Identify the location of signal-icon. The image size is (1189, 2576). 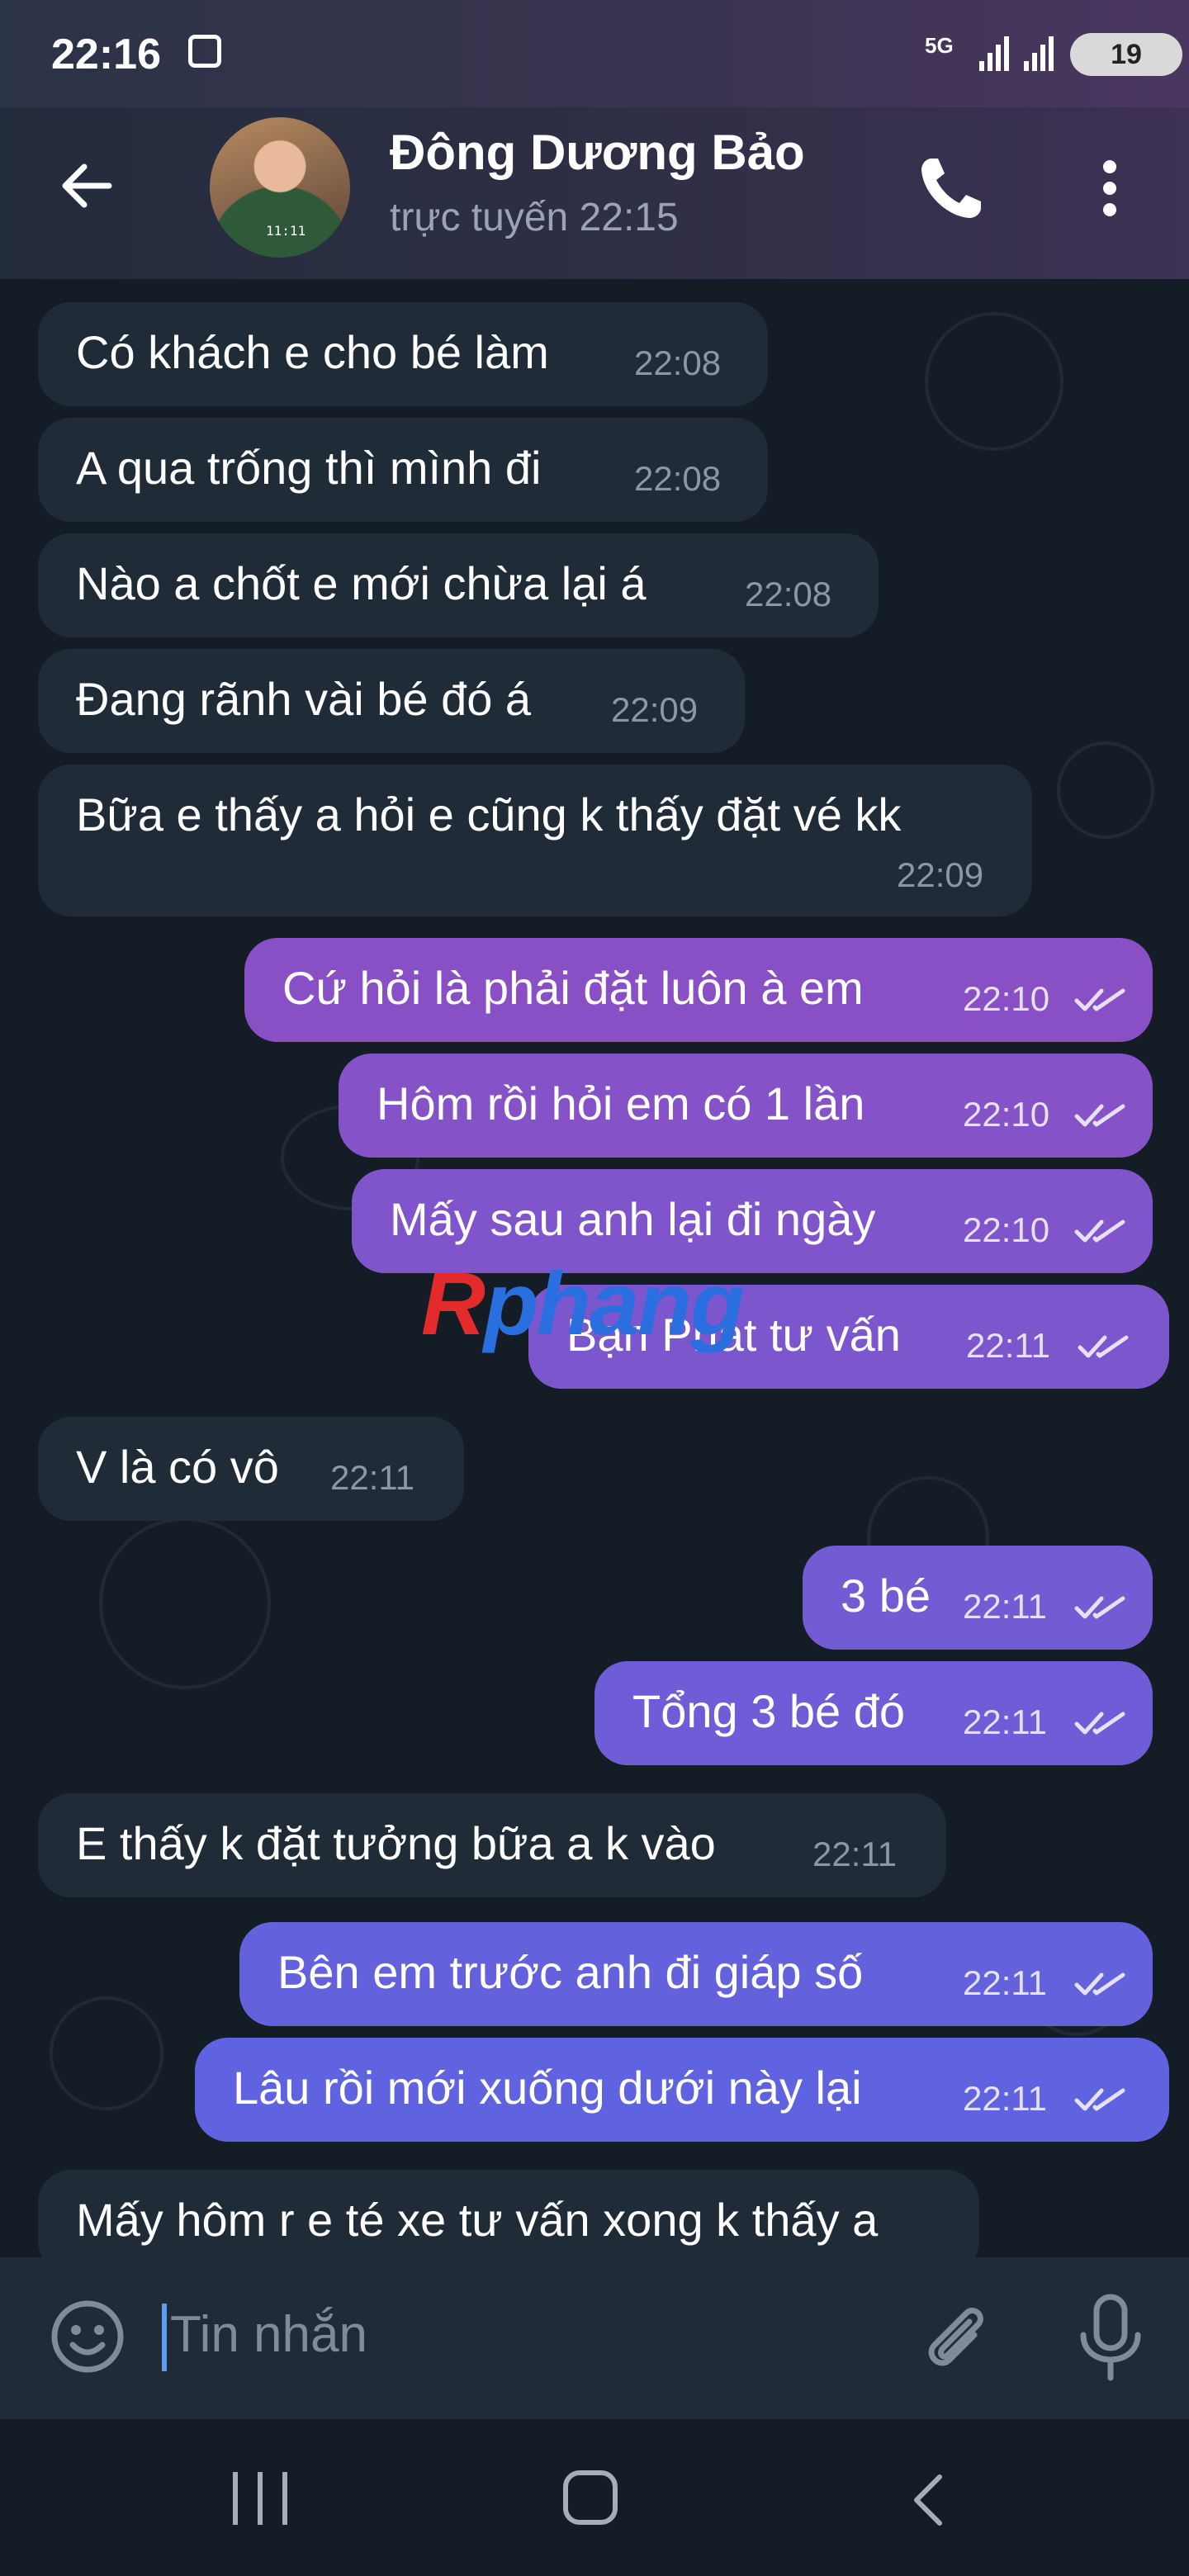
(995, 53).